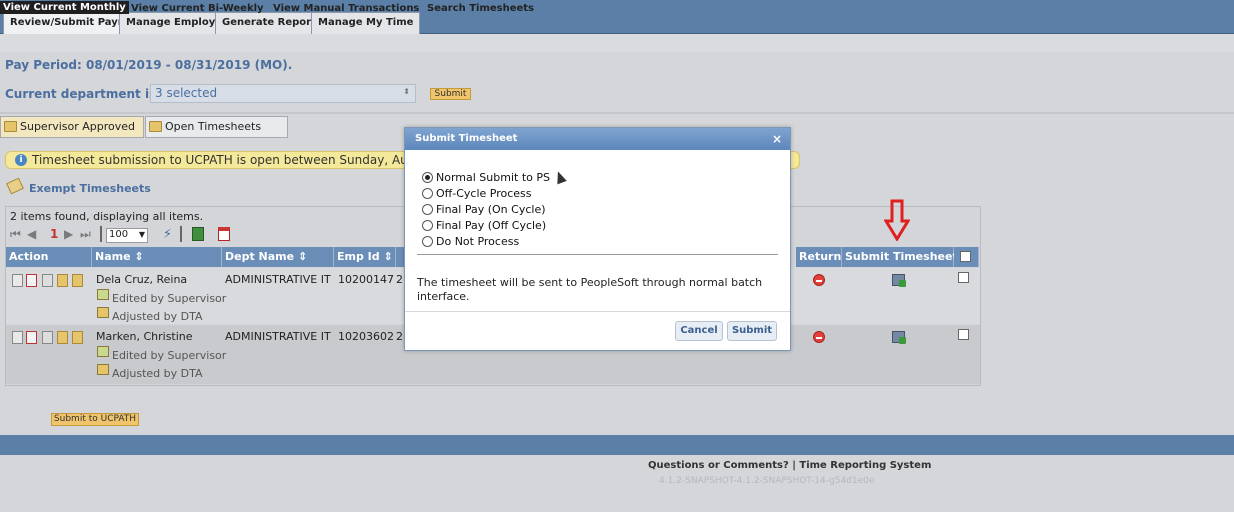 This screenshot has height=512, width=1234. Describe the element at coordinates (777, 139) in the screenshot. I see `close-icon: ×` at that location.